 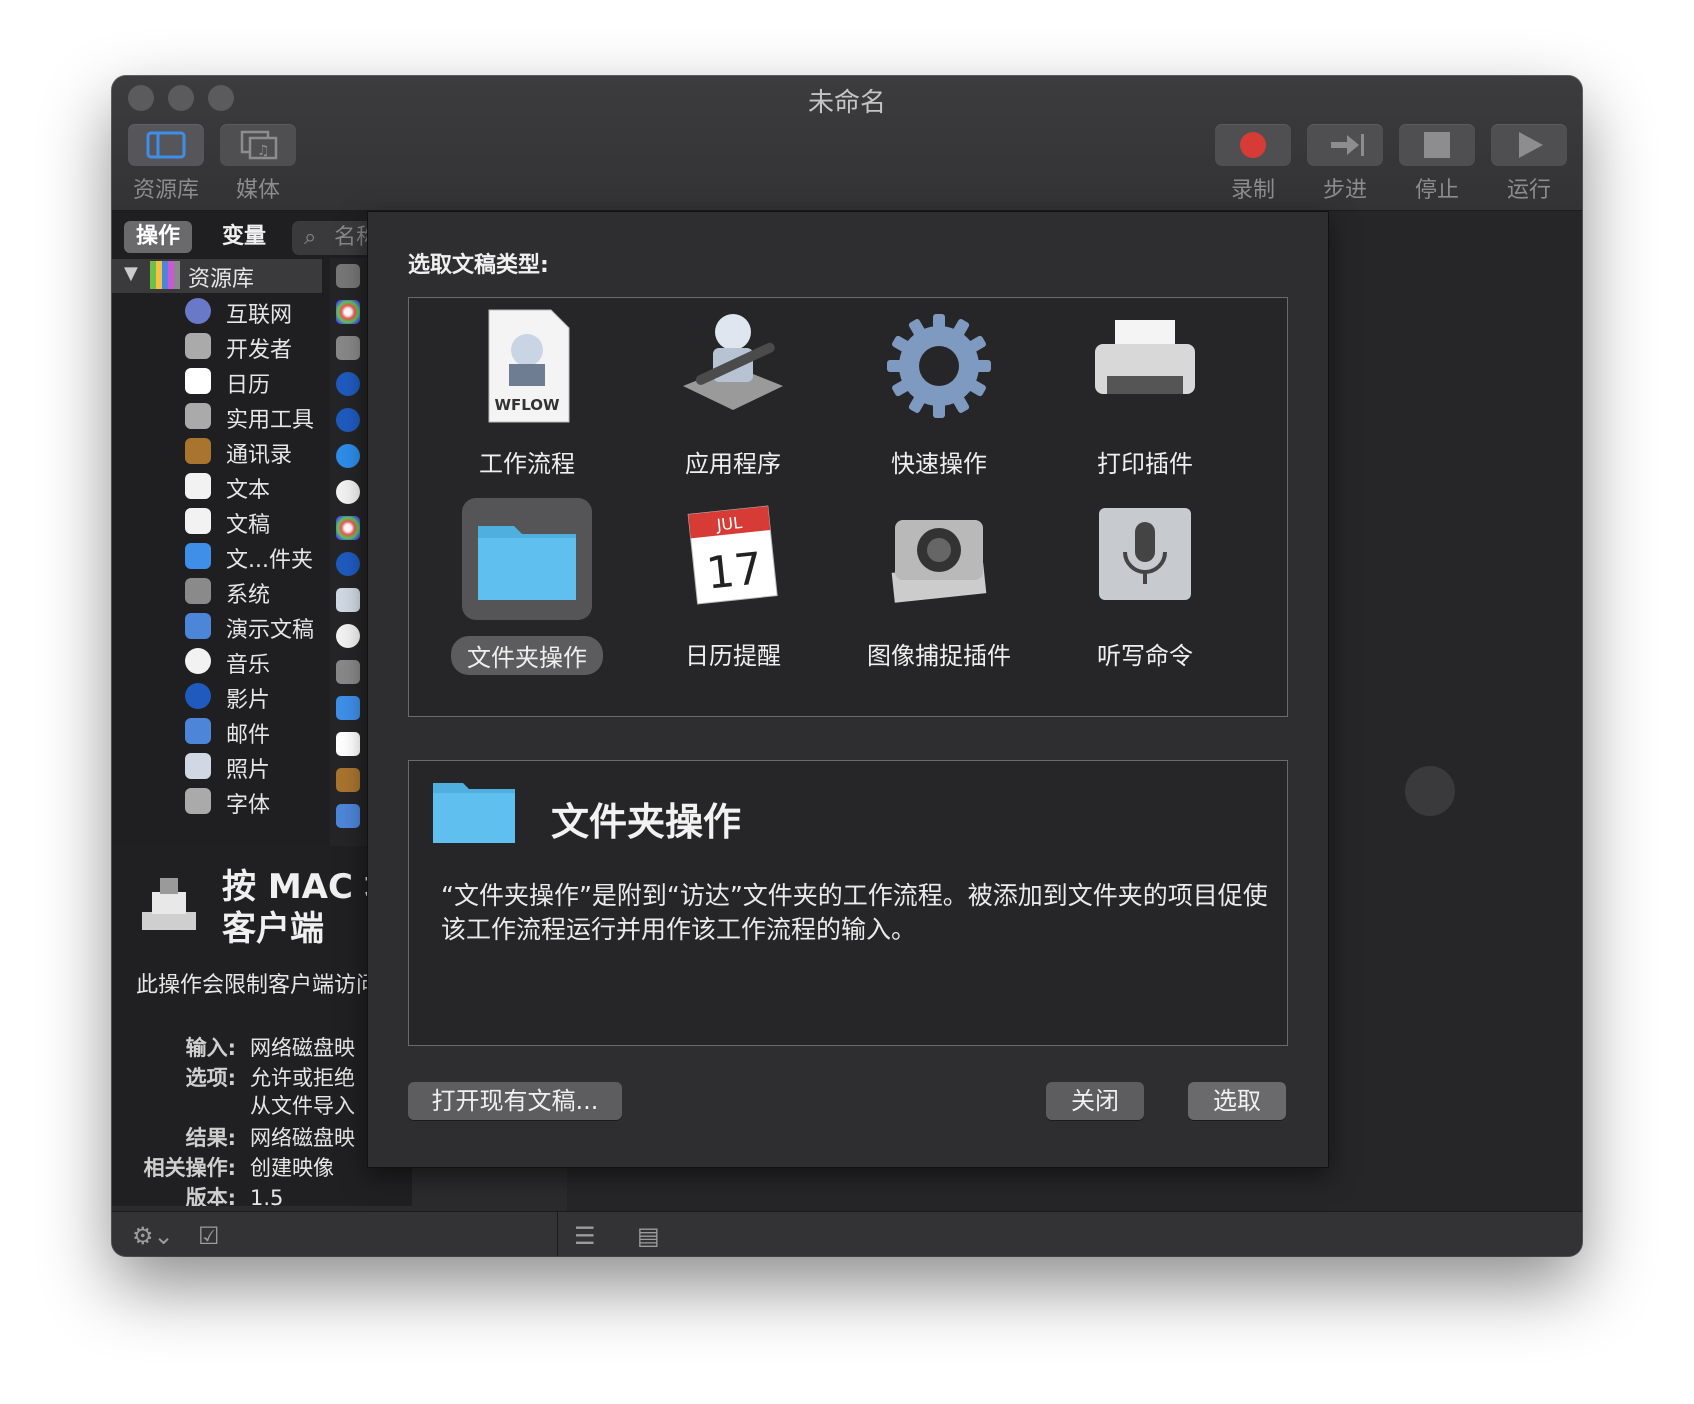 What do you see at coordinates (239, 382) in the screenshot?
I see `sidebar-item: 日历` at bounding box center [239, 382].